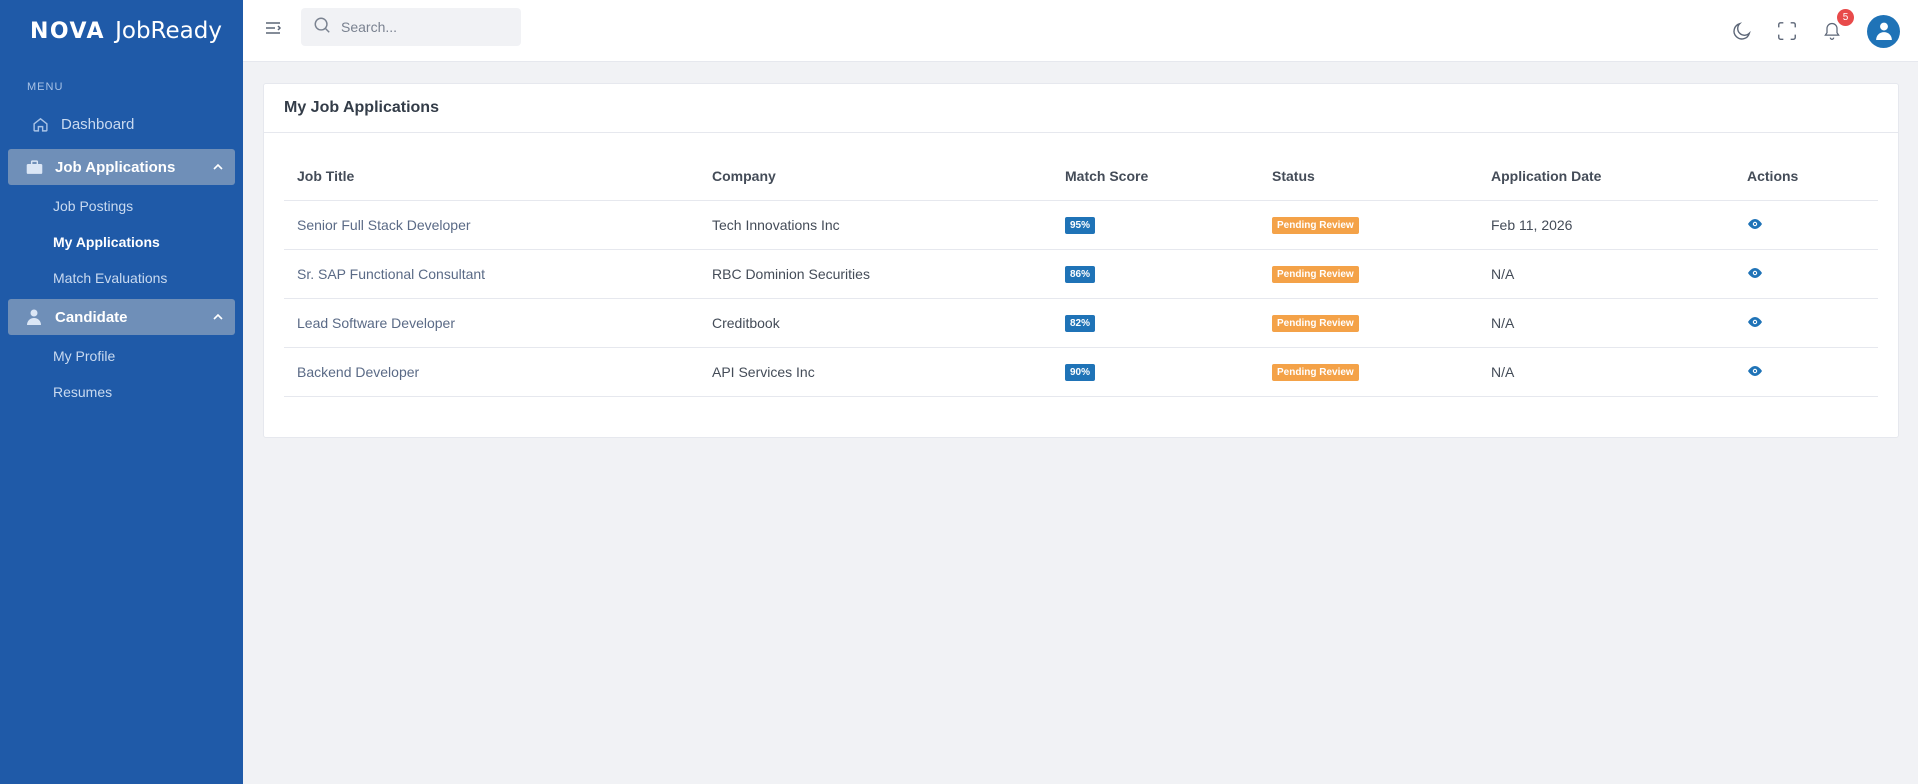  I want to click on search-box, so click(411, 27).